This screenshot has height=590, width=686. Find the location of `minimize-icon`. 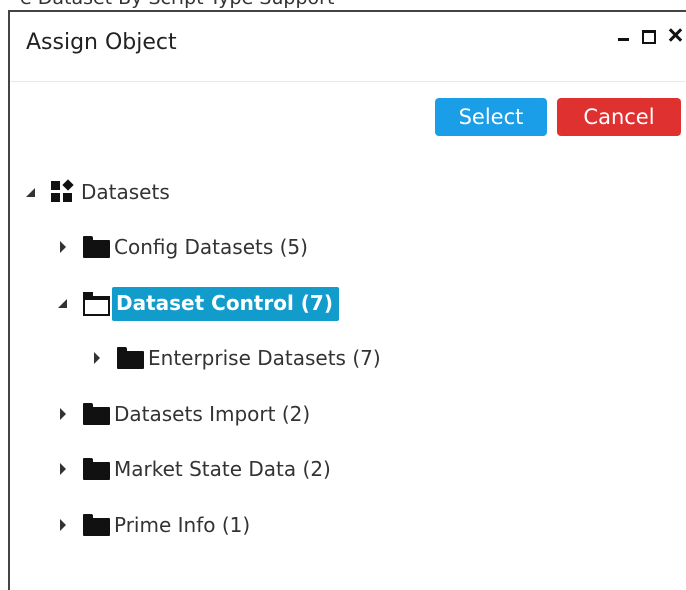

minimize-icon is located at coordinates (625, 38).